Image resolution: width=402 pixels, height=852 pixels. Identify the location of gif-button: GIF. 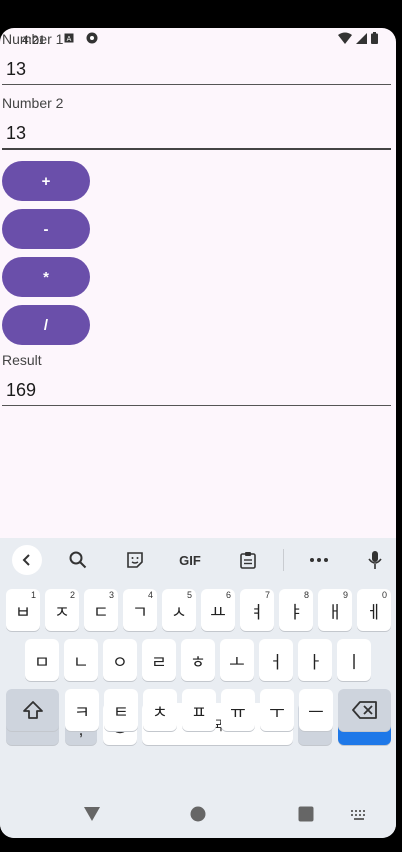
(190, 560).